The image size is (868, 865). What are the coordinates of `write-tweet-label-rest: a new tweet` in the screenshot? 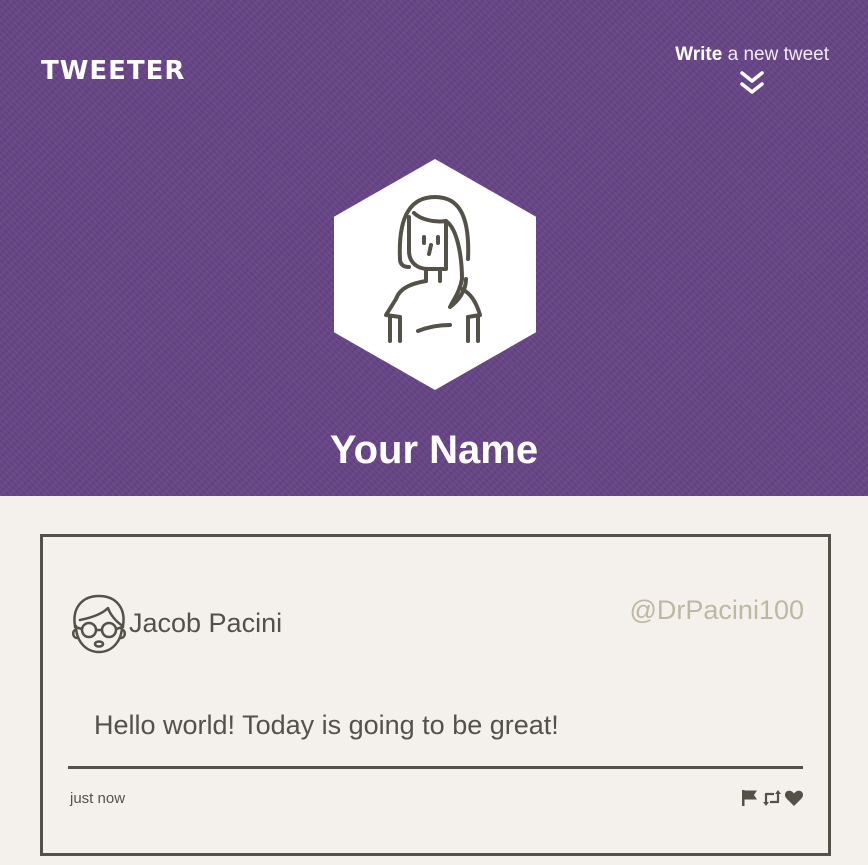 It's located at (775, 54).